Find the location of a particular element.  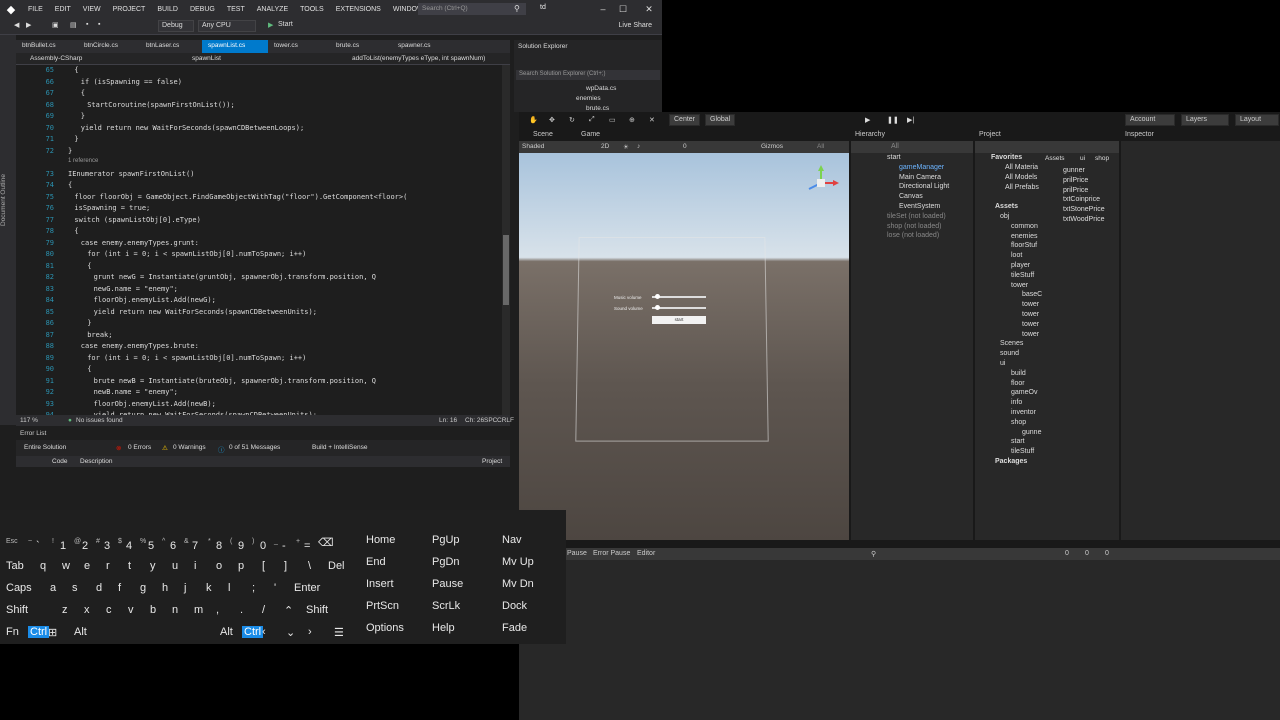

document-outline-tab: Document Outline is located at coordinates (8, 230).